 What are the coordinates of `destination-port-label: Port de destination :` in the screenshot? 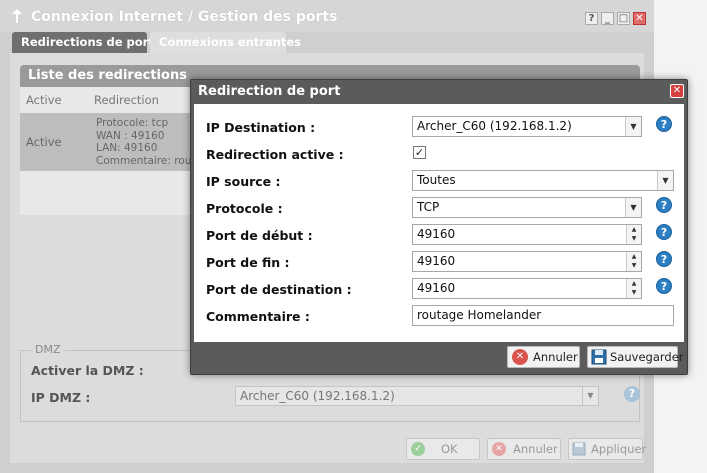 It's located at (279, 289).